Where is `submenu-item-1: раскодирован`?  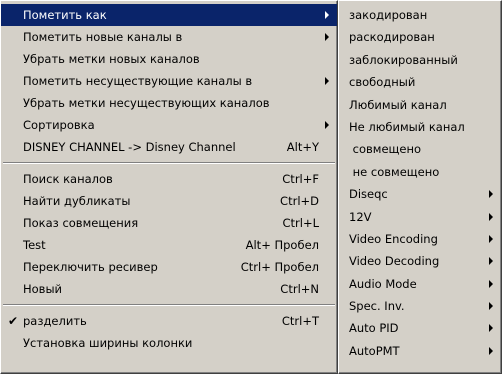 submenu-item-1: раскодирован is located at coordinates (420, 37).